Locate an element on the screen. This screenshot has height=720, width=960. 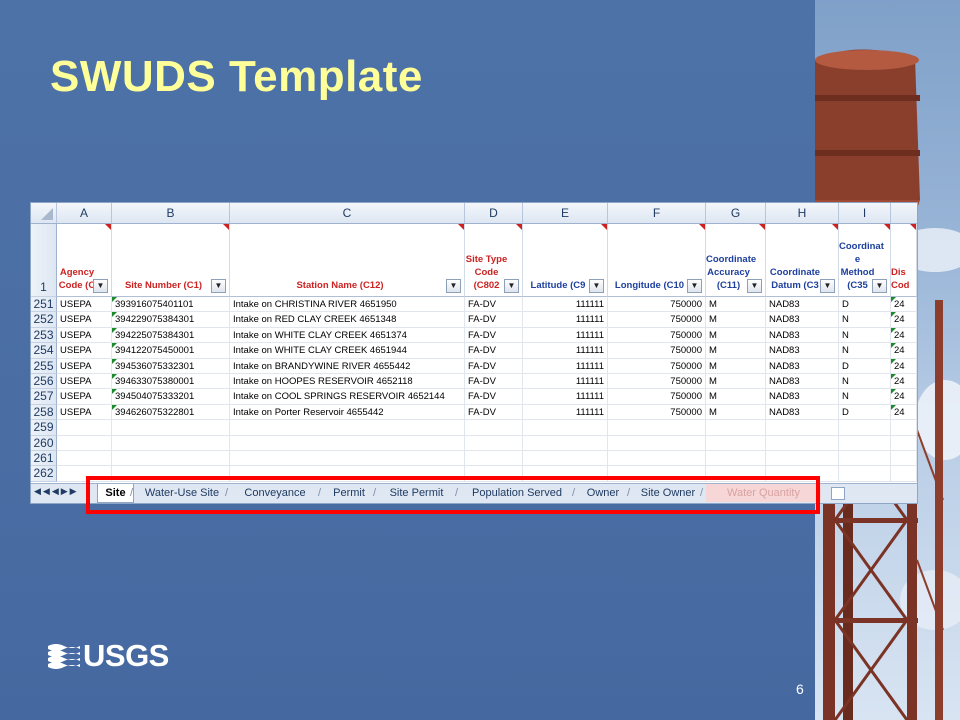
column-letter-h: H is located at coordinates (802, 213).